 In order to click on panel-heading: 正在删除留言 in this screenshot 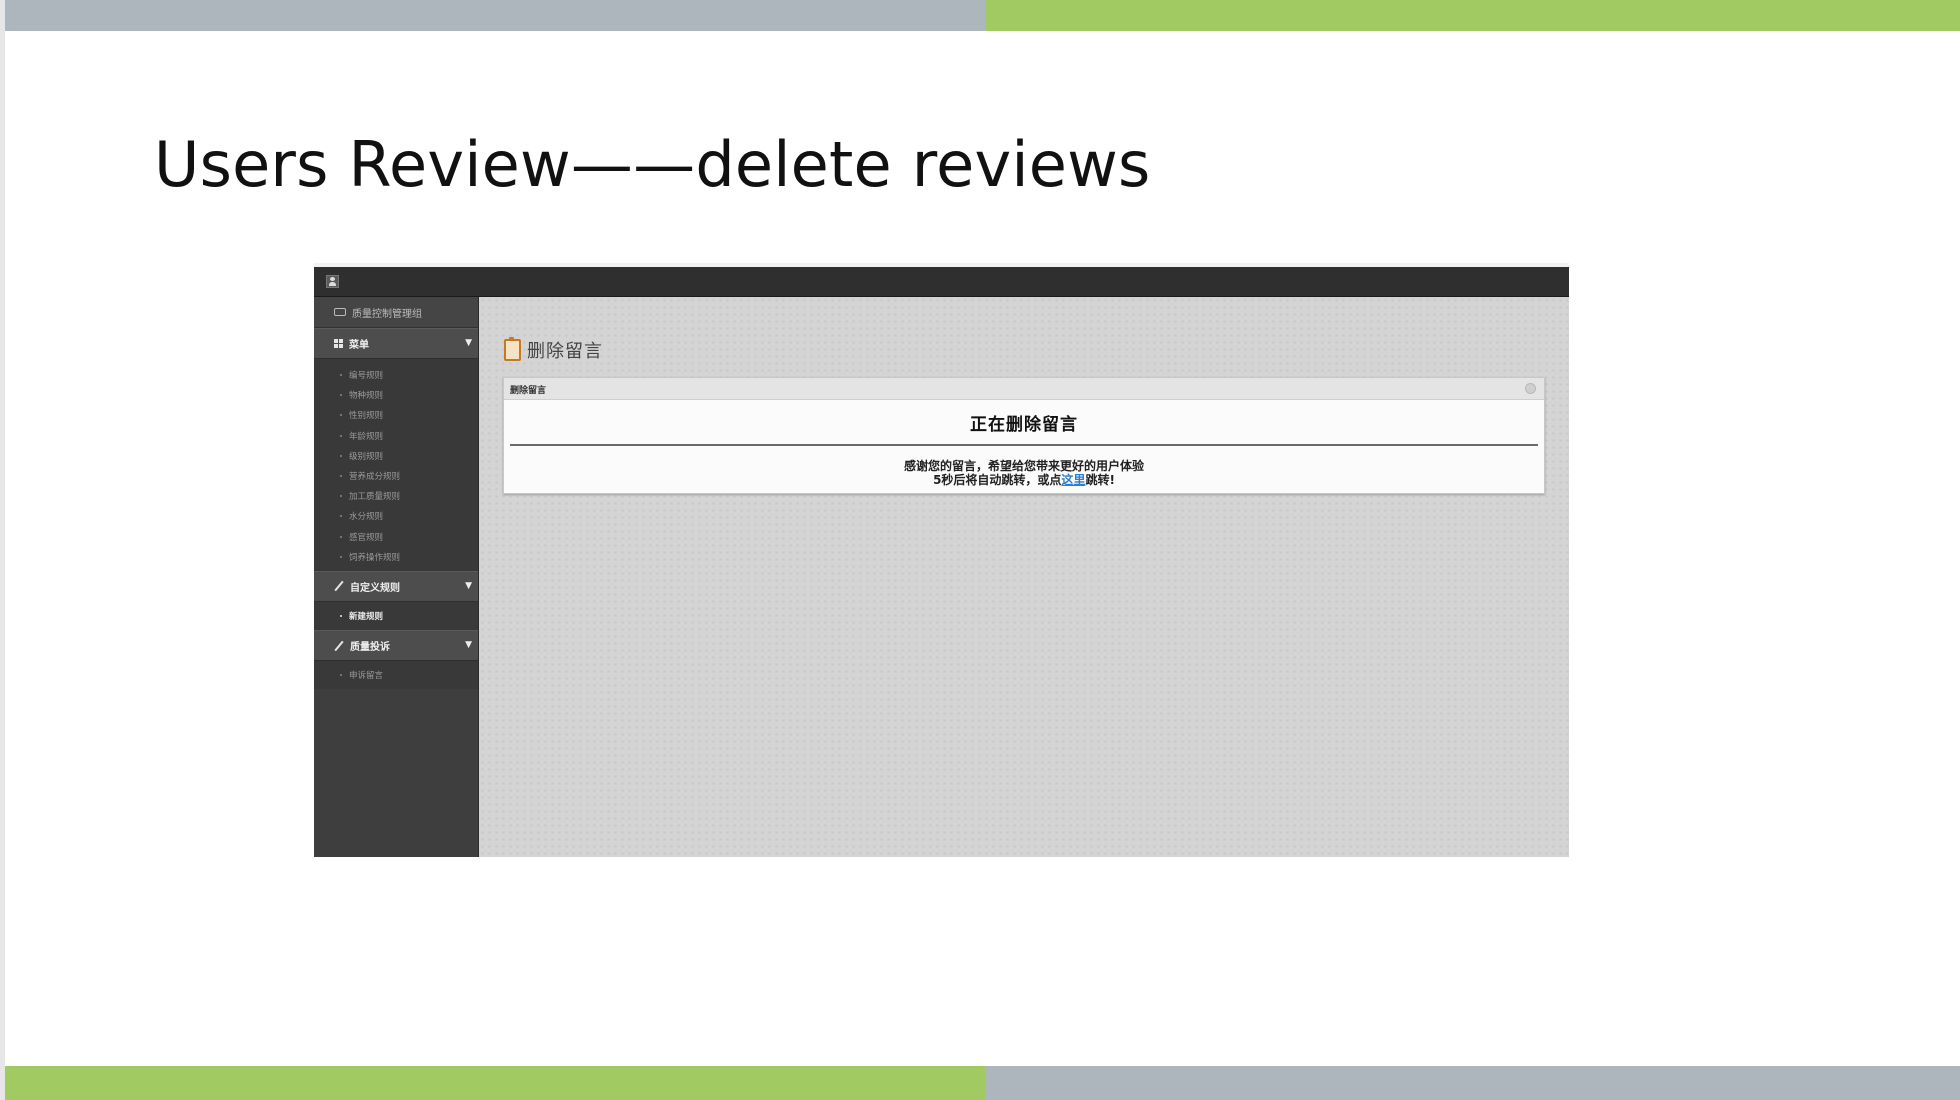, I will do `click(1024, 425)`.